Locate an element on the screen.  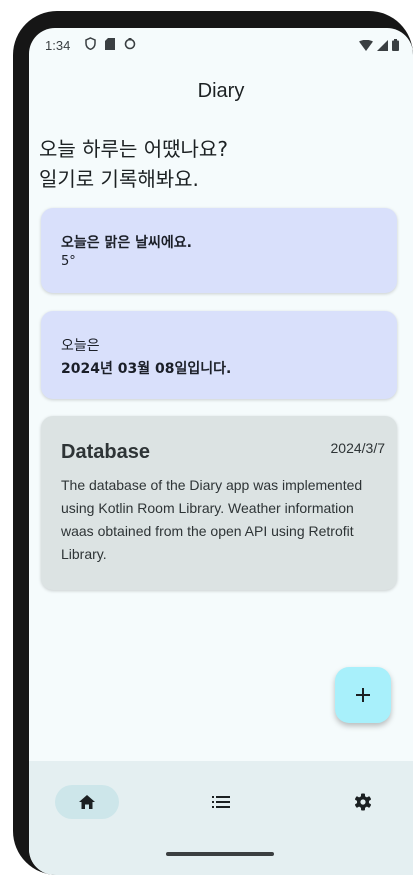
sd-card-icon is located at coordinates (110, 43).